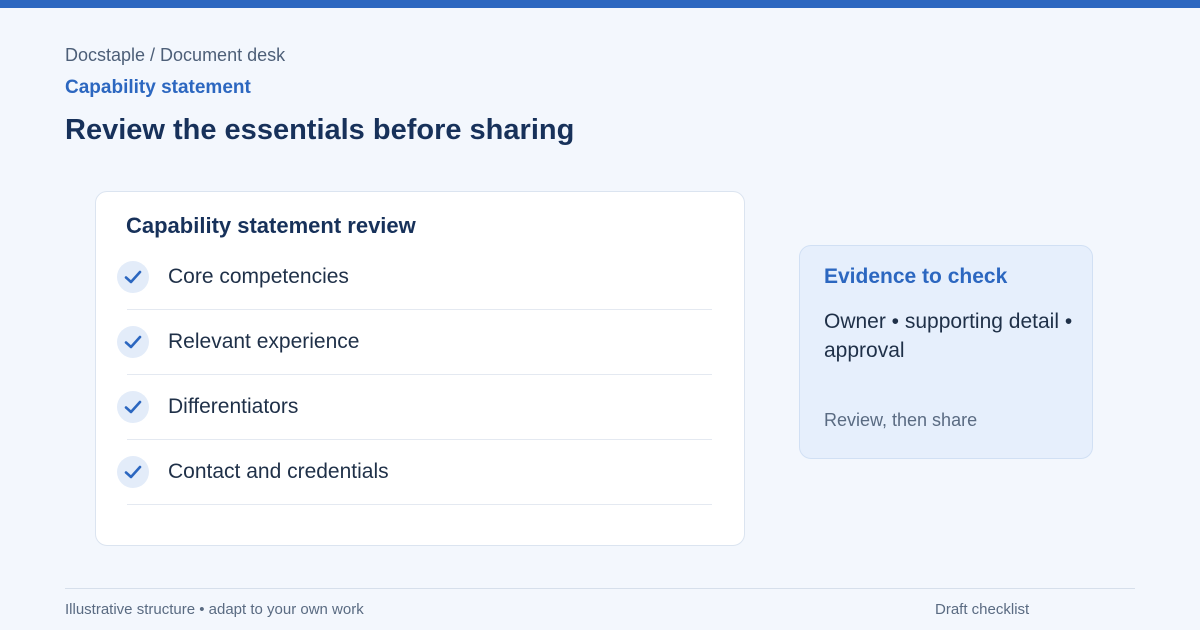 The image size is (1200, 630). Describe the element at coordinates (901, 420) in the screenshot. I see `evidence-card-note: Review, then share` at that location.